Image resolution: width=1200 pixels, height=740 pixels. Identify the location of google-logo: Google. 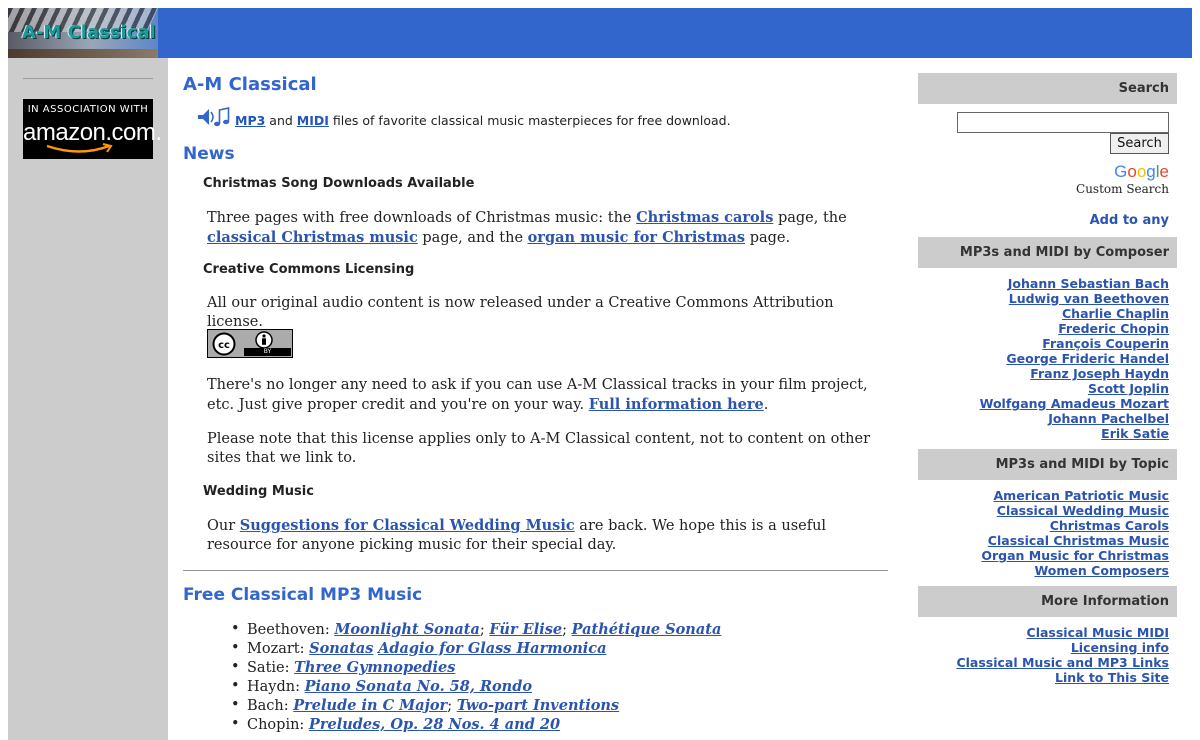
(1141, 171).